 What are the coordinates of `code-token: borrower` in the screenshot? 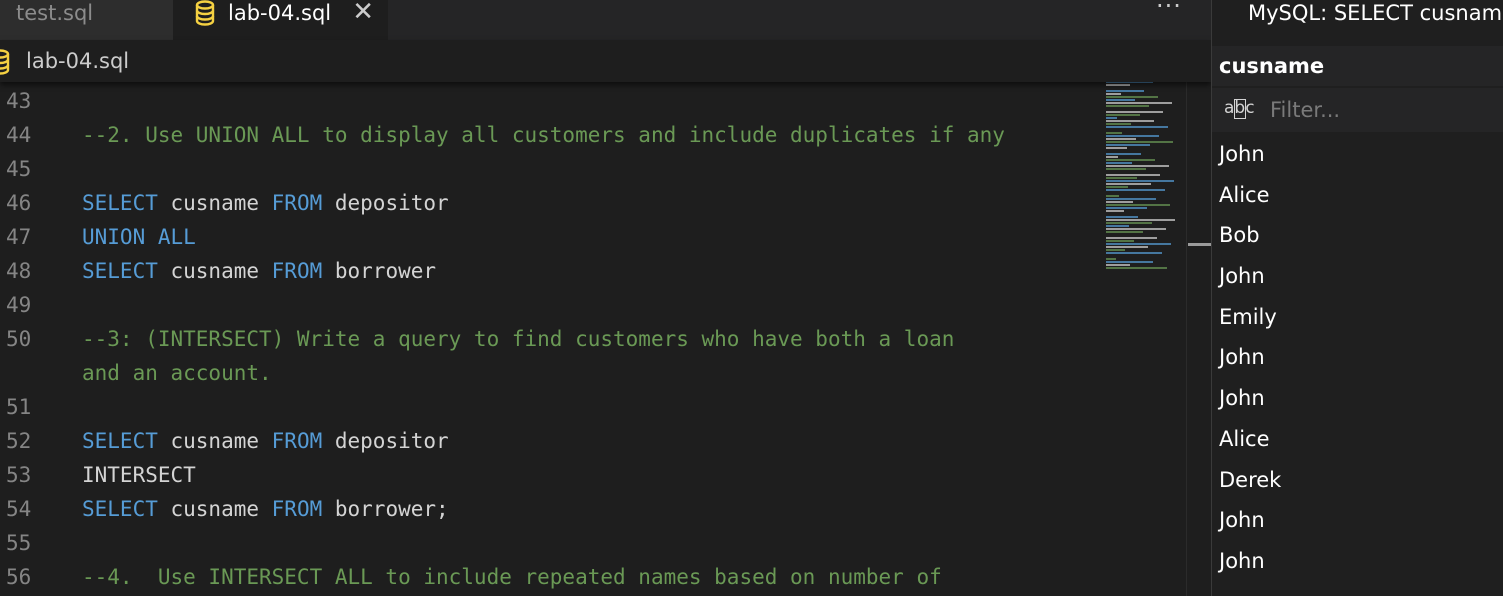 It's located at (379, 271).